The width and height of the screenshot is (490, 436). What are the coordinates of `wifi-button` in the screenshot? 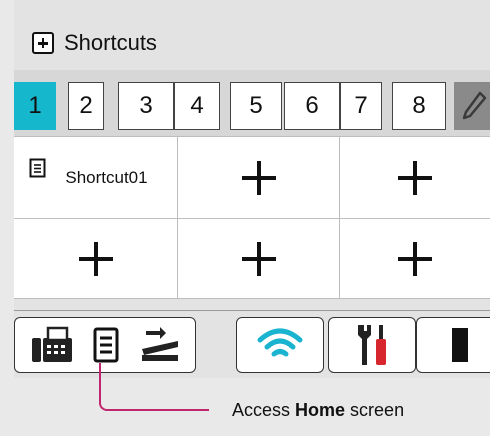 It's located at (280, 345).